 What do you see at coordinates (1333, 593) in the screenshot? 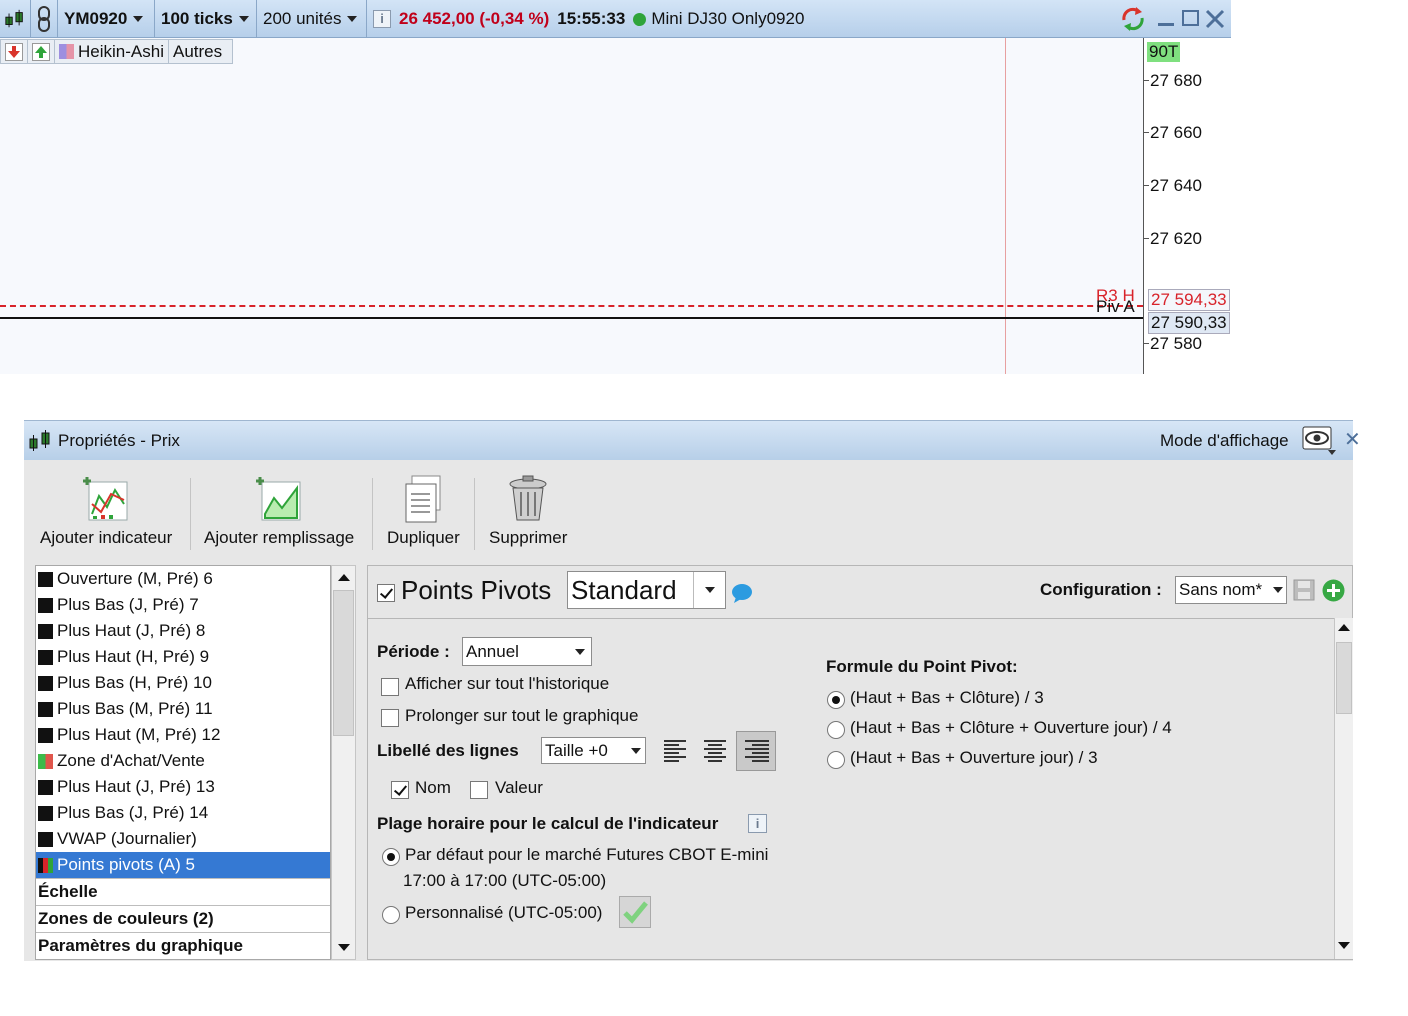
I see `add-config-icon` at bounding box center [1333, 593].